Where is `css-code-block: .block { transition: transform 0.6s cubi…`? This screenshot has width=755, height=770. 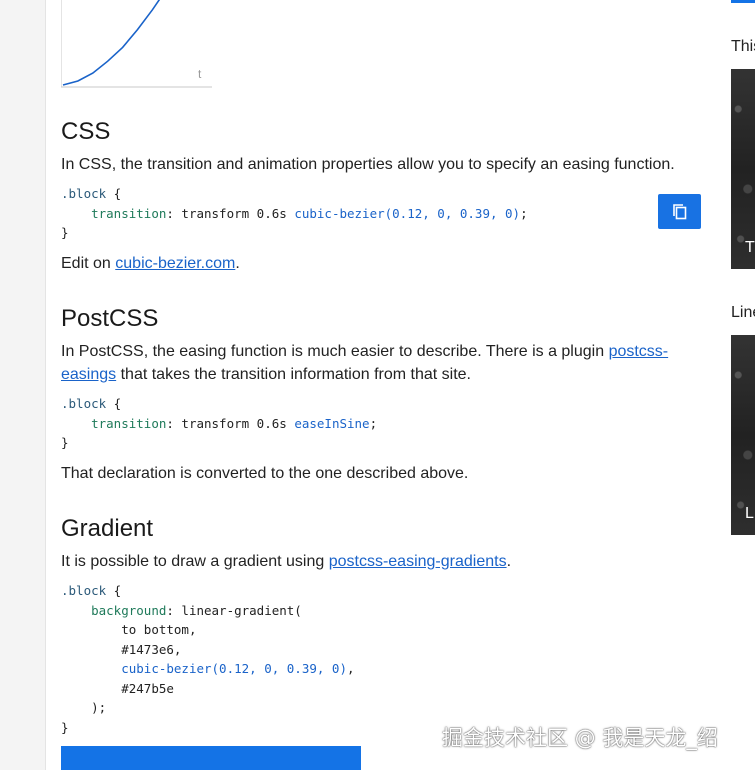
css-code-block: .block { transition: transform 0.6s cubi… is located at coordinates (294, 213).